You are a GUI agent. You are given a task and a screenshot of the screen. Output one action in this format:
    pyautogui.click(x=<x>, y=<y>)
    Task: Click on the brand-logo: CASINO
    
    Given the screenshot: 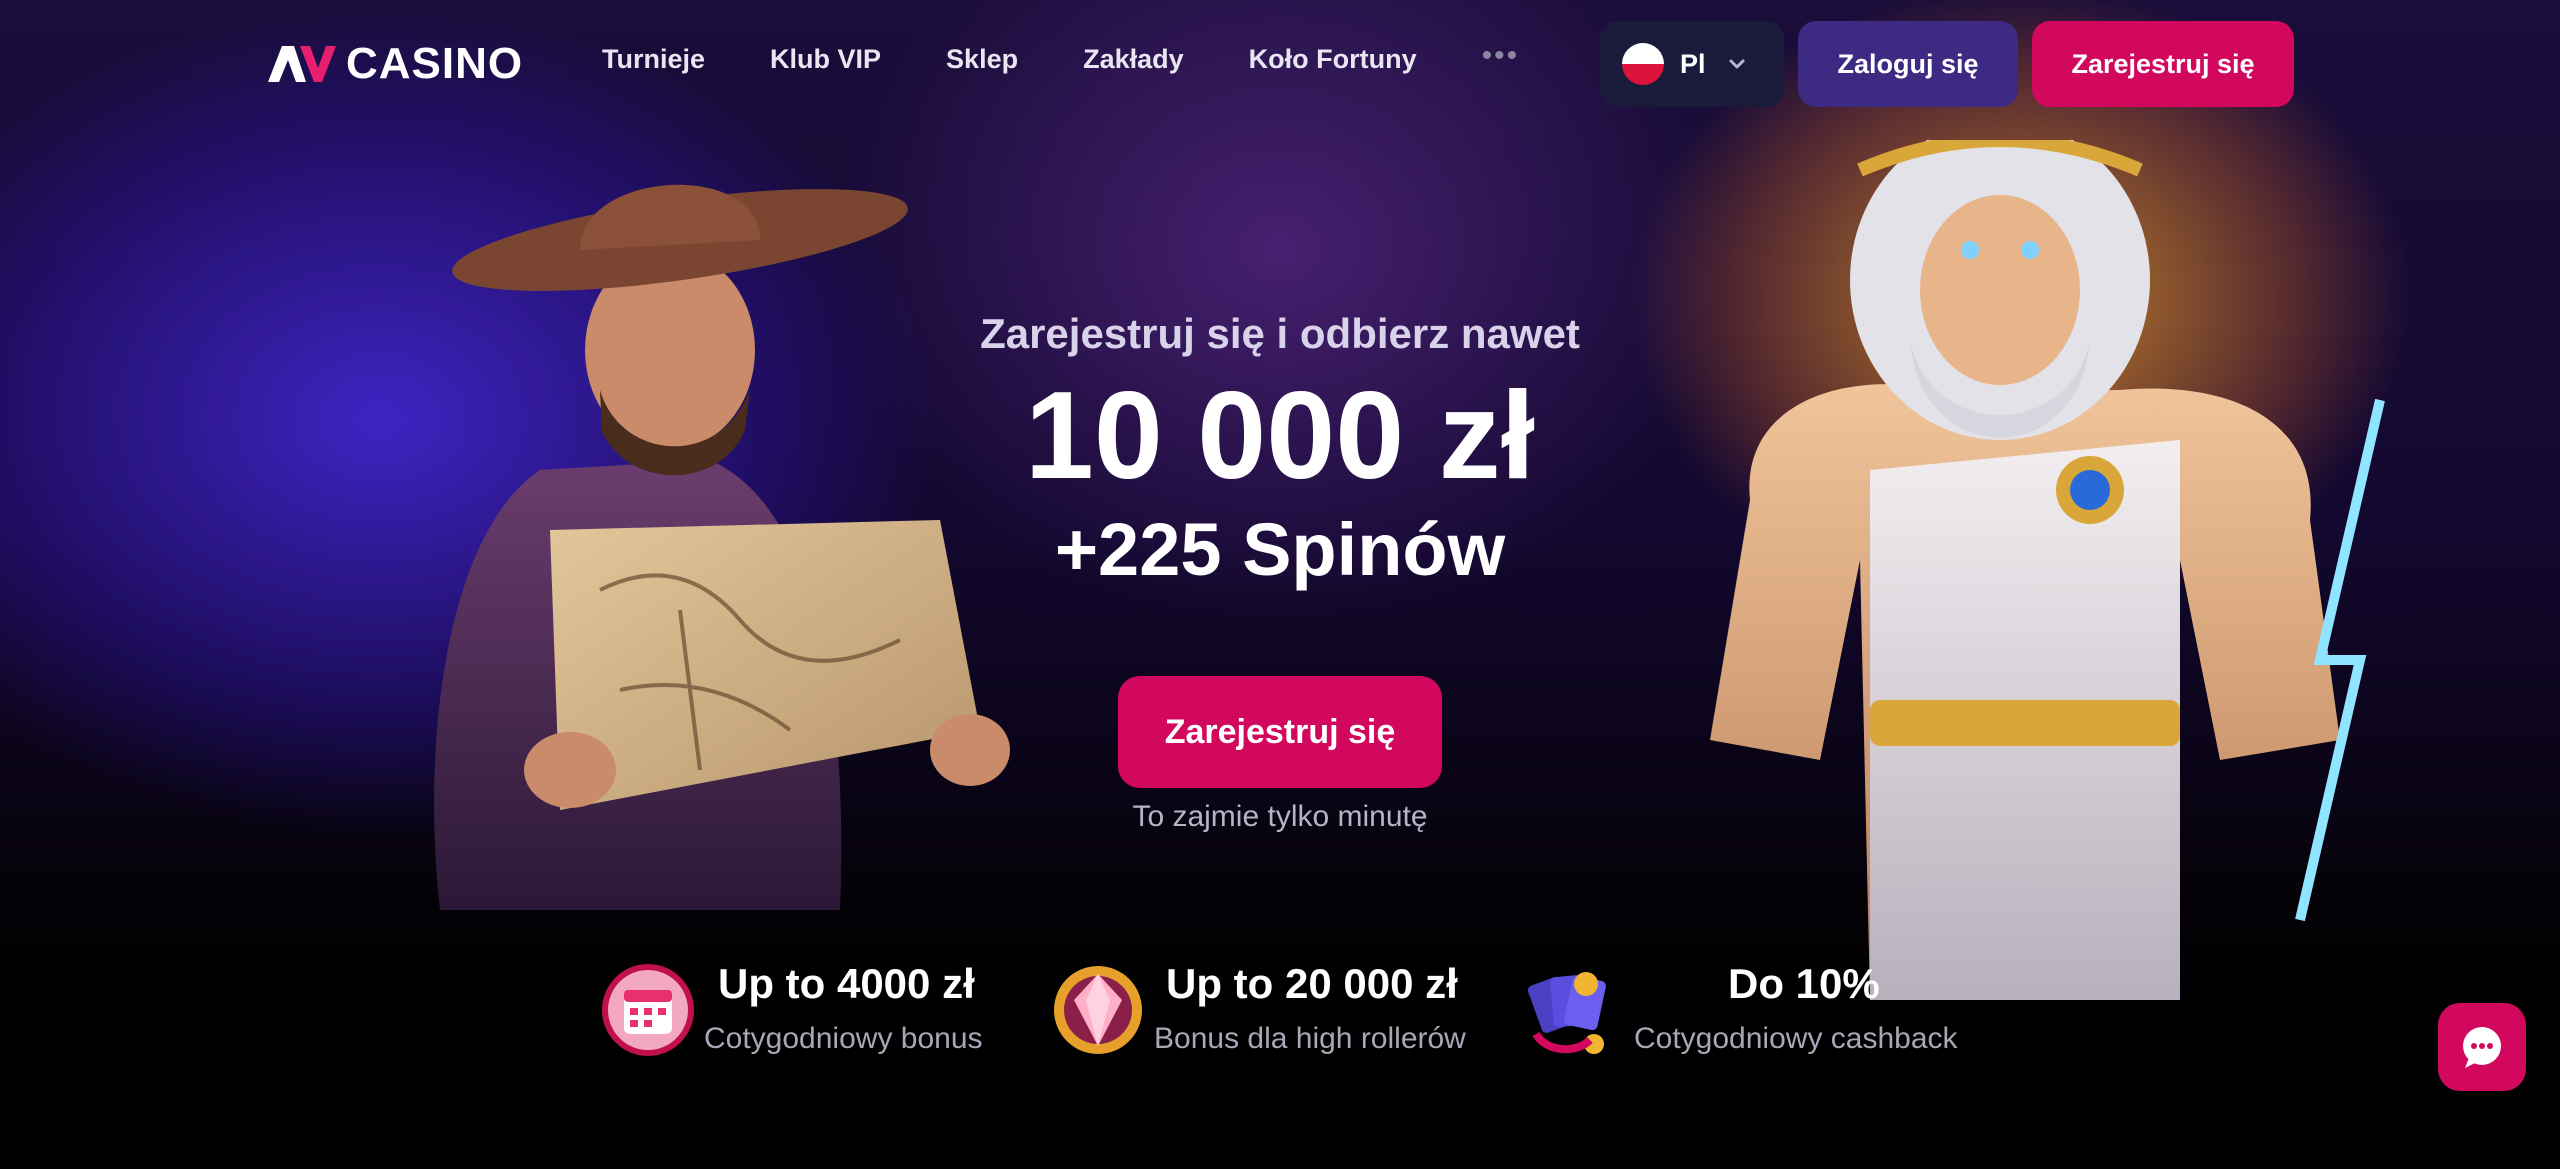 What is the action you would take?
    pyautogui.click(x=395, y=63)
    